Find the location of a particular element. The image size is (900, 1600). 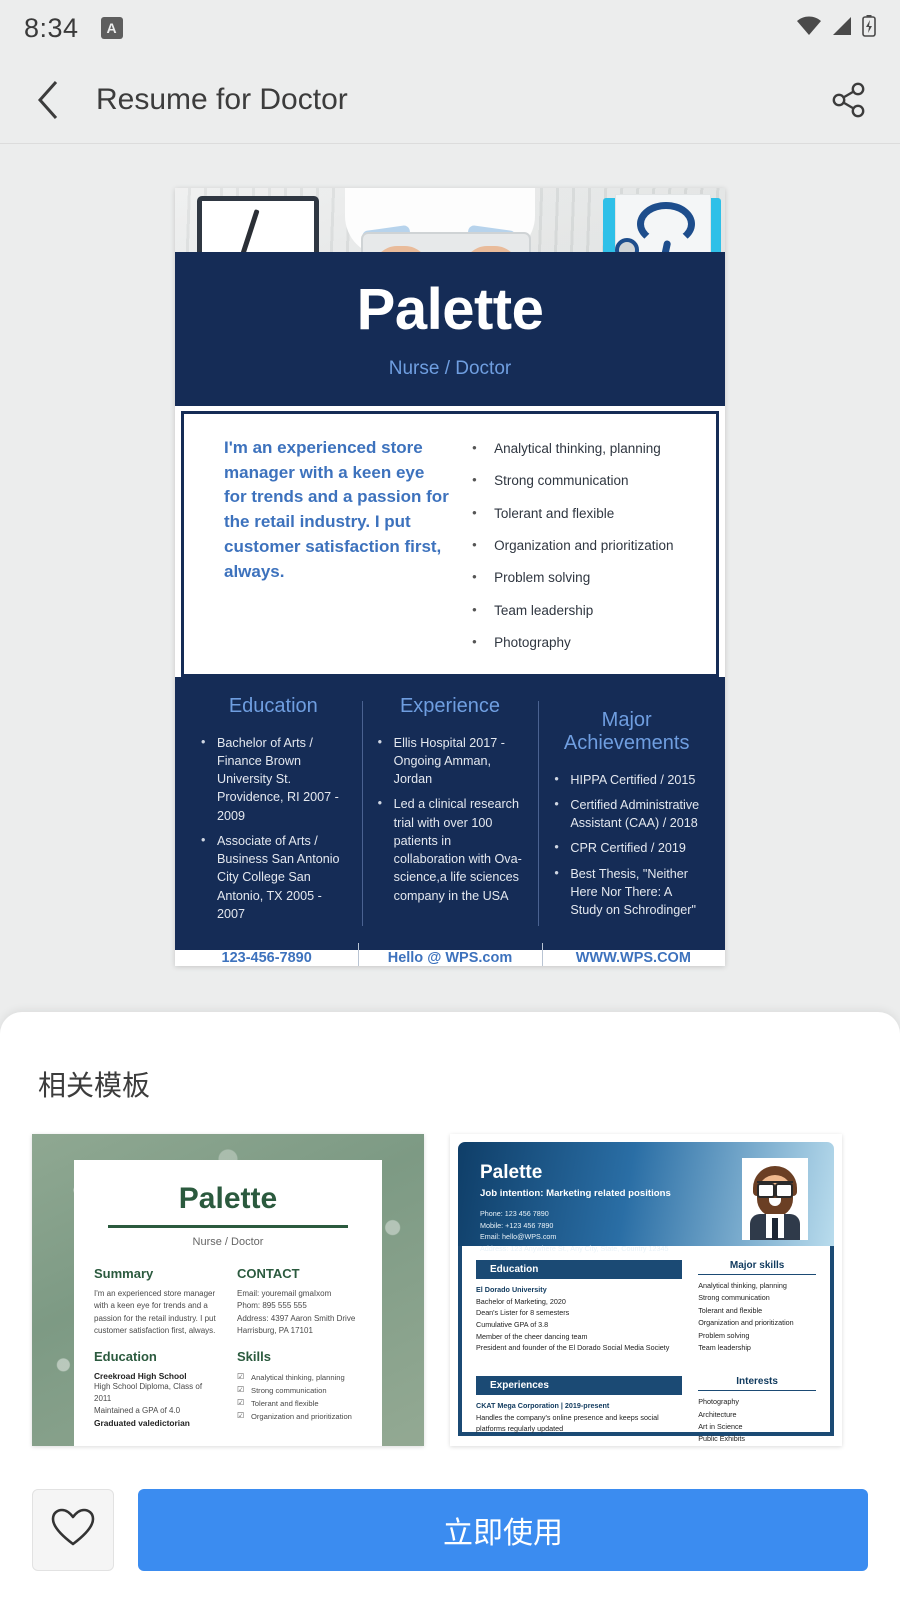

list-item: CPR Certified / 2019 is located at coordinates (626, 847).